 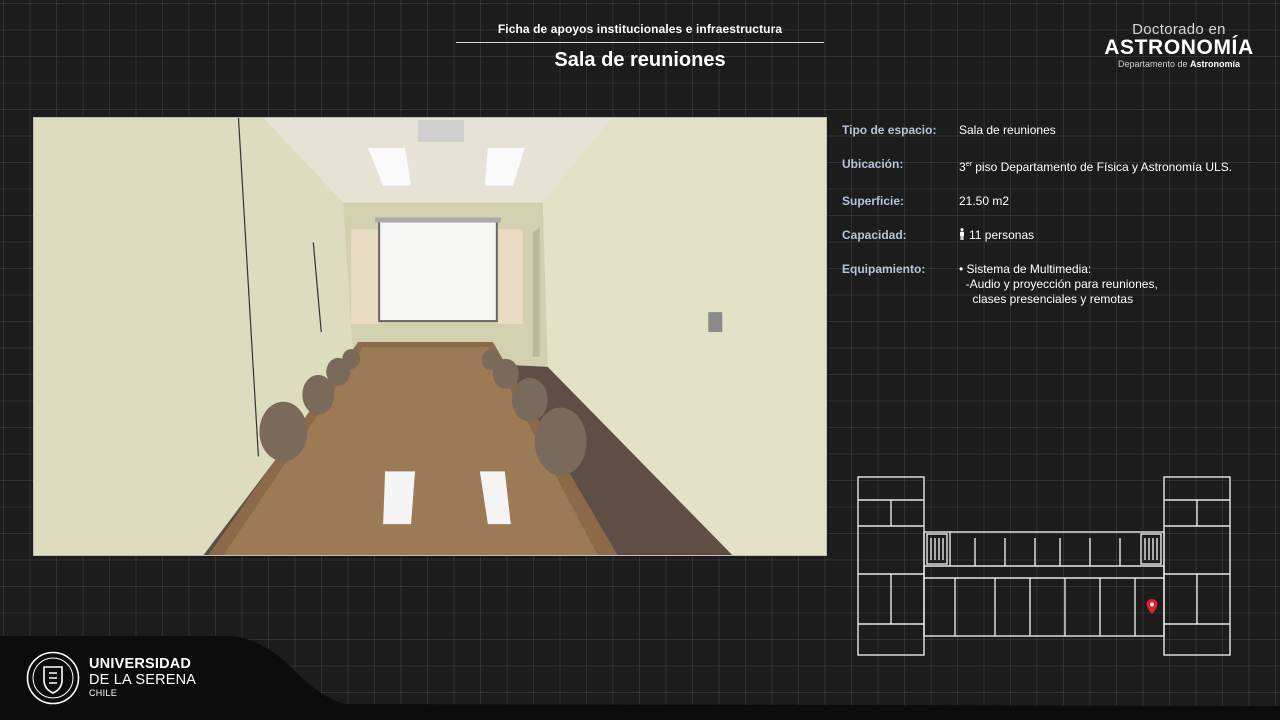 What do you see at coordinates (884, 269) in the screenshot?
I see `equipamiento-label: Equipamiento:` at bounding box center [884, 269].